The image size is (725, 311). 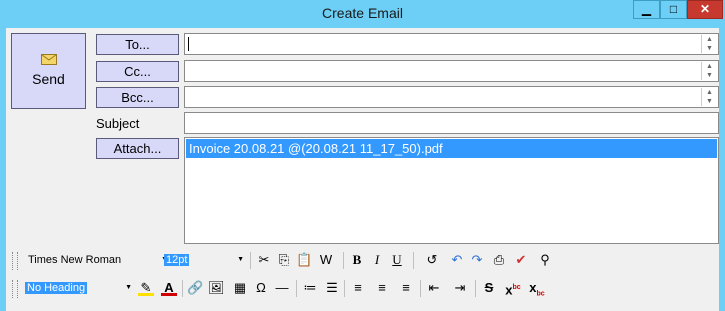 I want to click on table-icon: ▦, so click(x=240, y=288).